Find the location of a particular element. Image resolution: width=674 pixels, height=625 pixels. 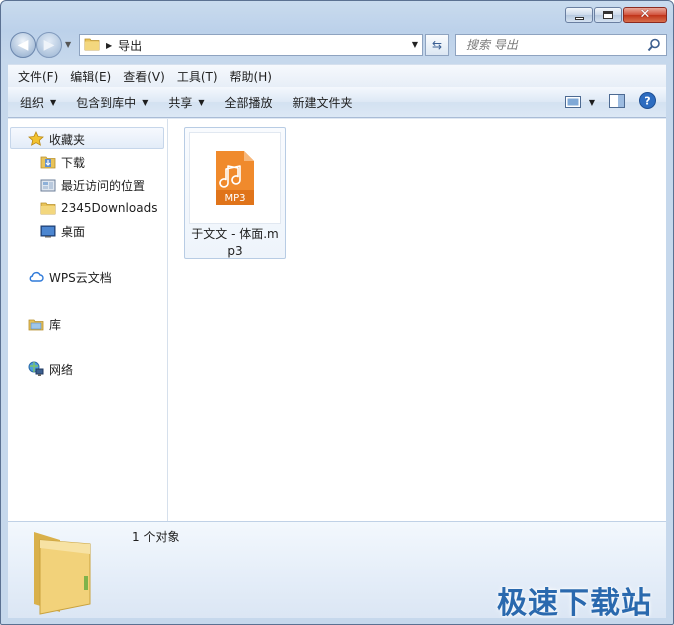

view-controls: ▼ ? is located at coordinates (610, 102).